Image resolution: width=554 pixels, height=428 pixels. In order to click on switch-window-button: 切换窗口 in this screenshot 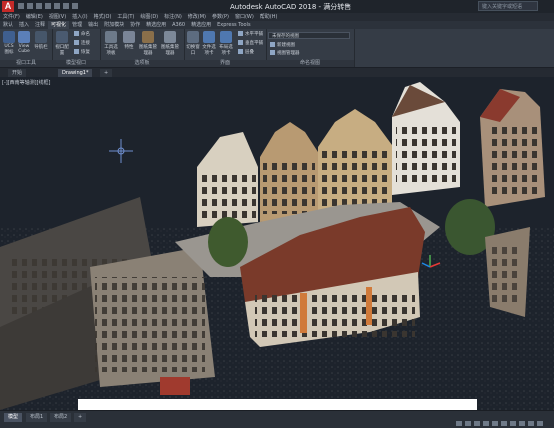, I will do `click(193, 43)`.